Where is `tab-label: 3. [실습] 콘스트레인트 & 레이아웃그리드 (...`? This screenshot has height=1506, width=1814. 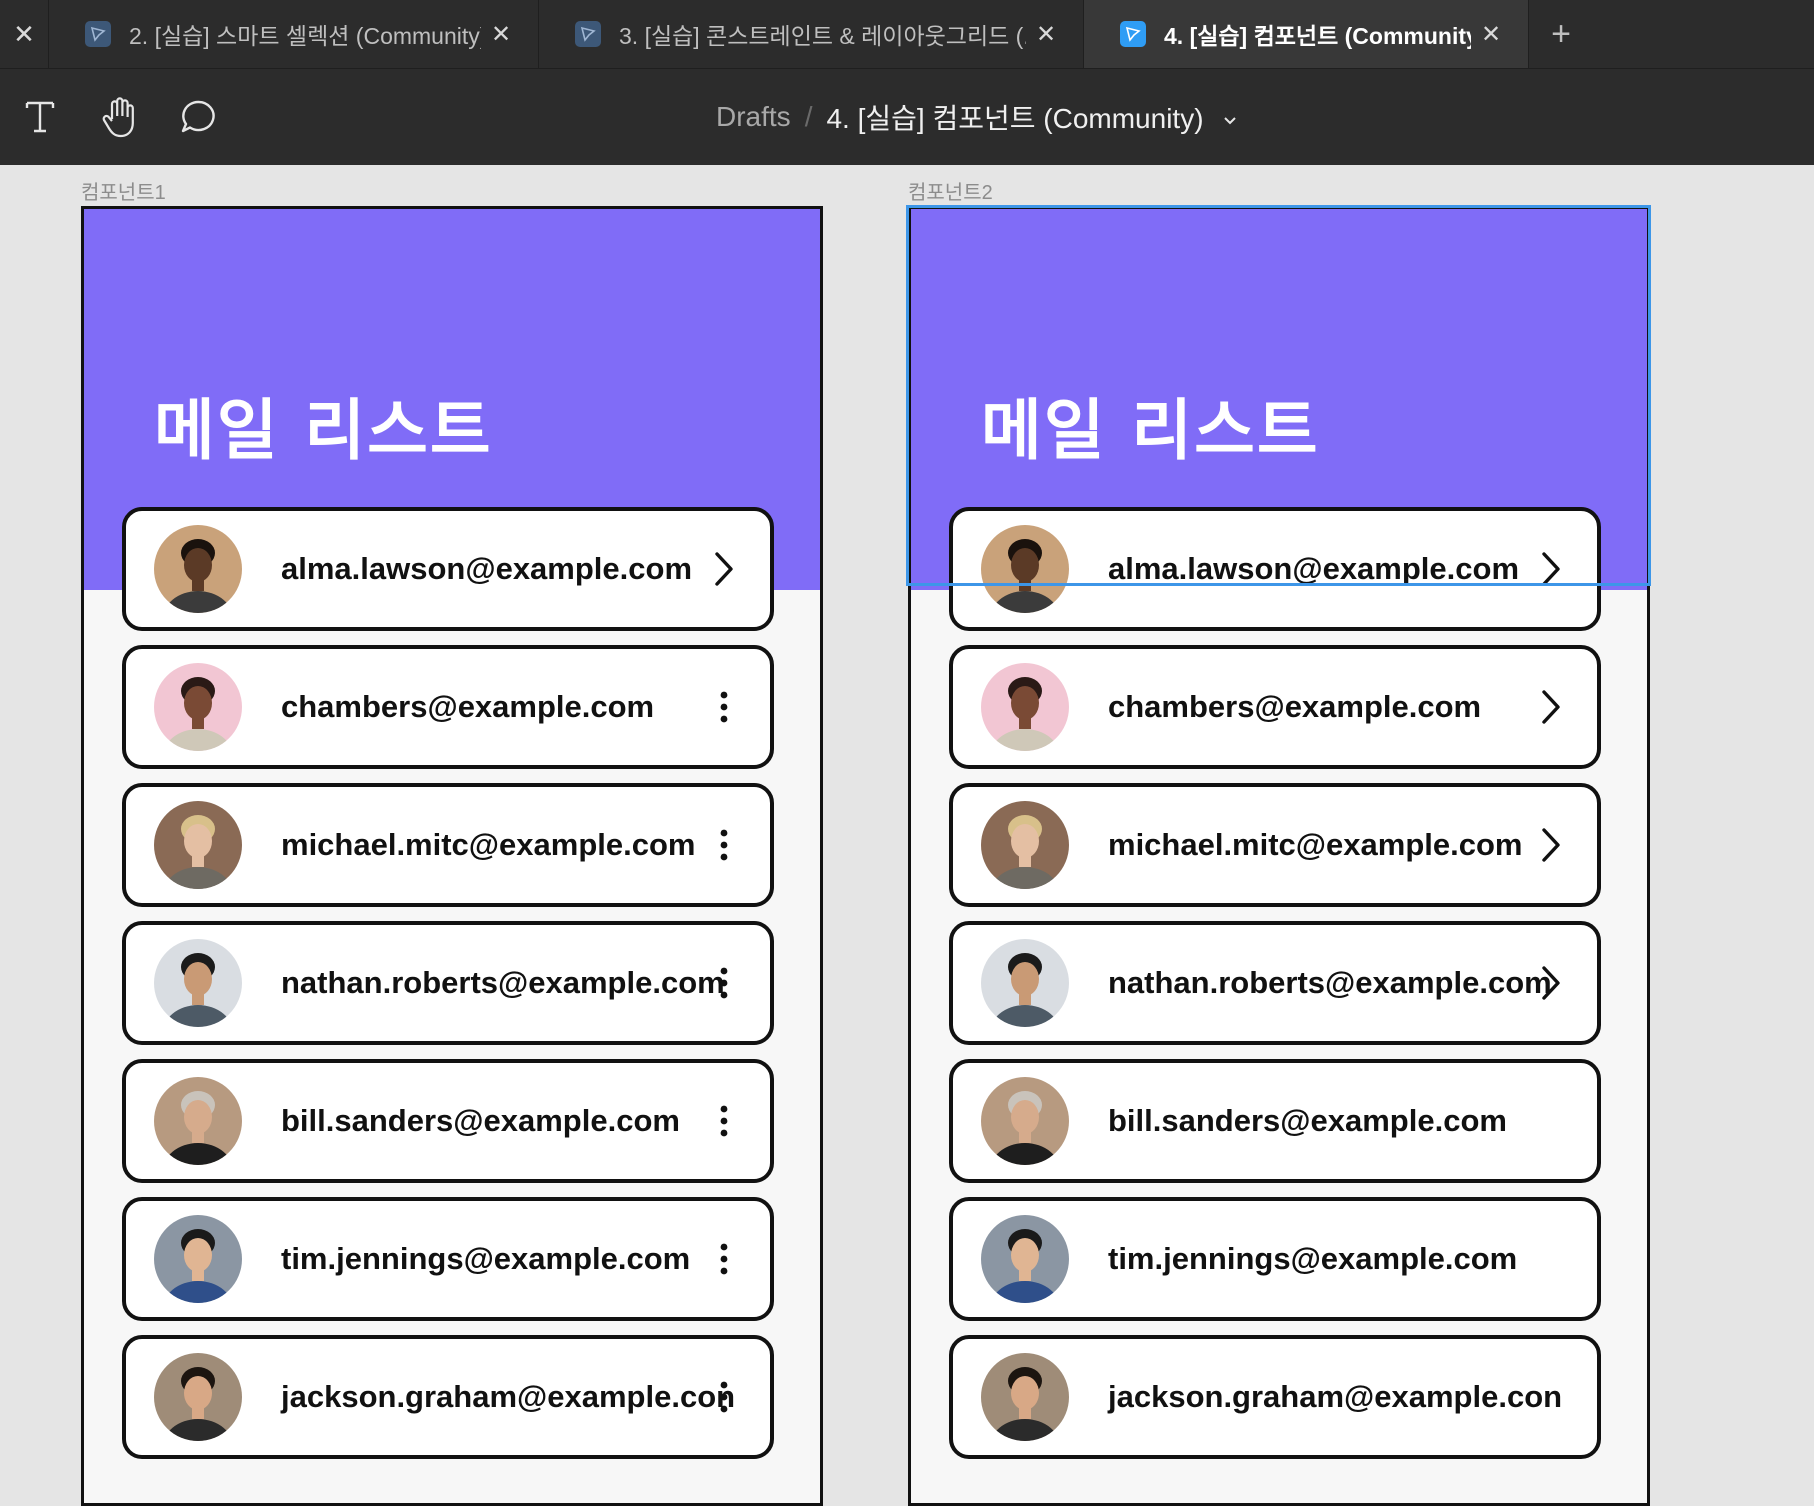 tab-label: 3. [실습] 콘스트레인트 & 레이아웃그리드 (... is located at coordinates (822, 36).